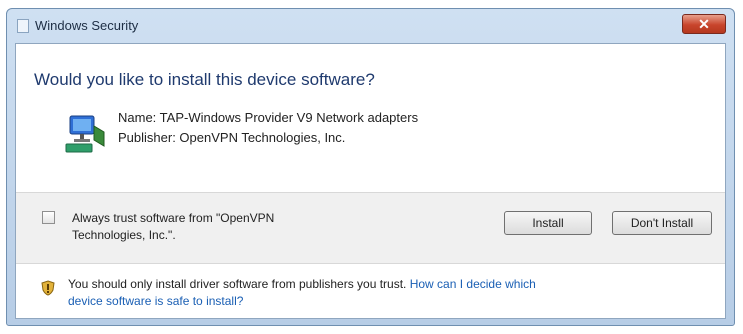 This screenshot has width=743, height=334. I want to click on close-icon: ✕, so click(704, 24).